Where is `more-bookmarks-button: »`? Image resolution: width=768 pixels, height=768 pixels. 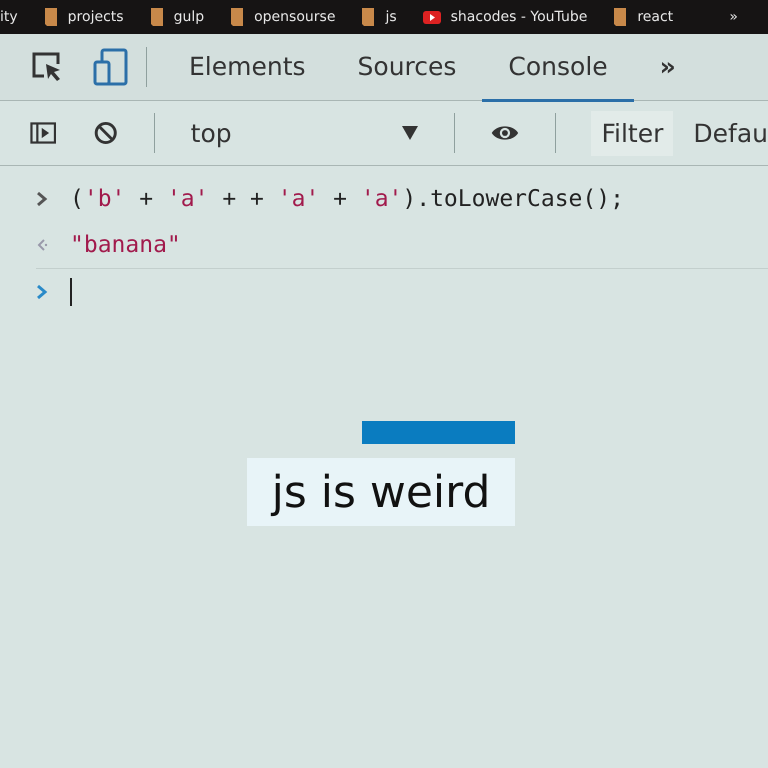 more-bookmarks-button: » is located at coordinates (733, 17).